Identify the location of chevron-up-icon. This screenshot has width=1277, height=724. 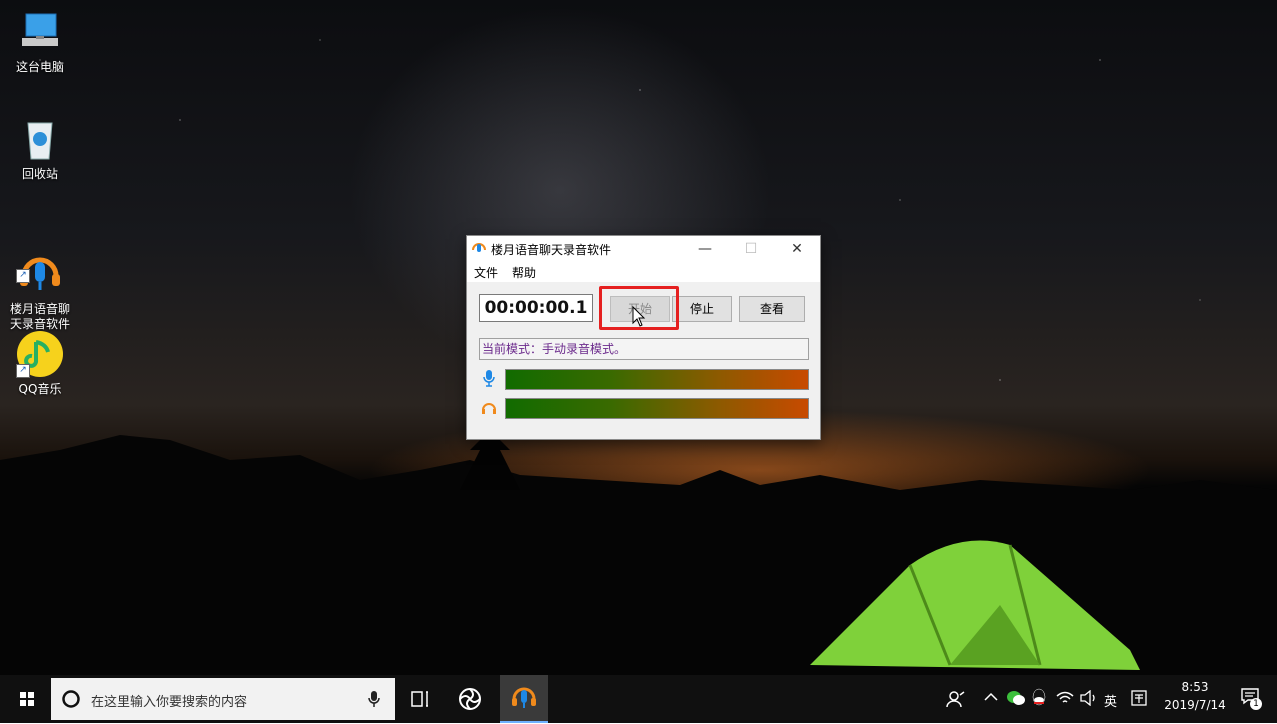
(991, 697).